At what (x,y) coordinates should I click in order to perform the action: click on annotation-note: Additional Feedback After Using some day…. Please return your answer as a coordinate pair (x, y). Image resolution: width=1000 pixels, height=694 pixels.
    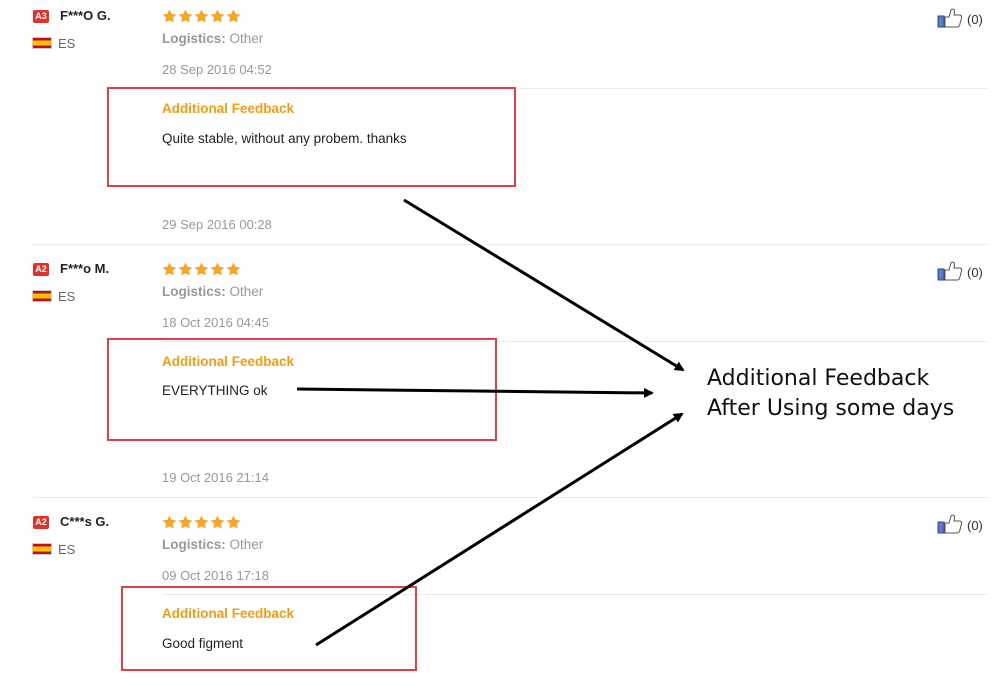
    Looking at the image, I should click on (830, 394).